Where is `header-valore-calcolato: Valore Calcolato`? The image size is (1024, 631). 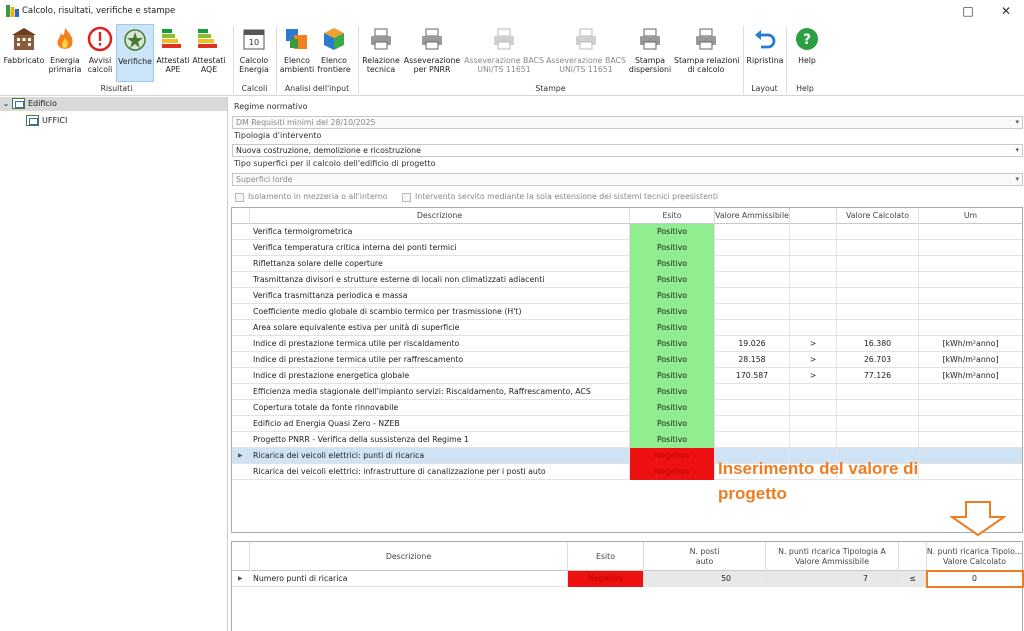 header-valore-calcolato: Valore Calcolato is located at coordinates (878, 216).